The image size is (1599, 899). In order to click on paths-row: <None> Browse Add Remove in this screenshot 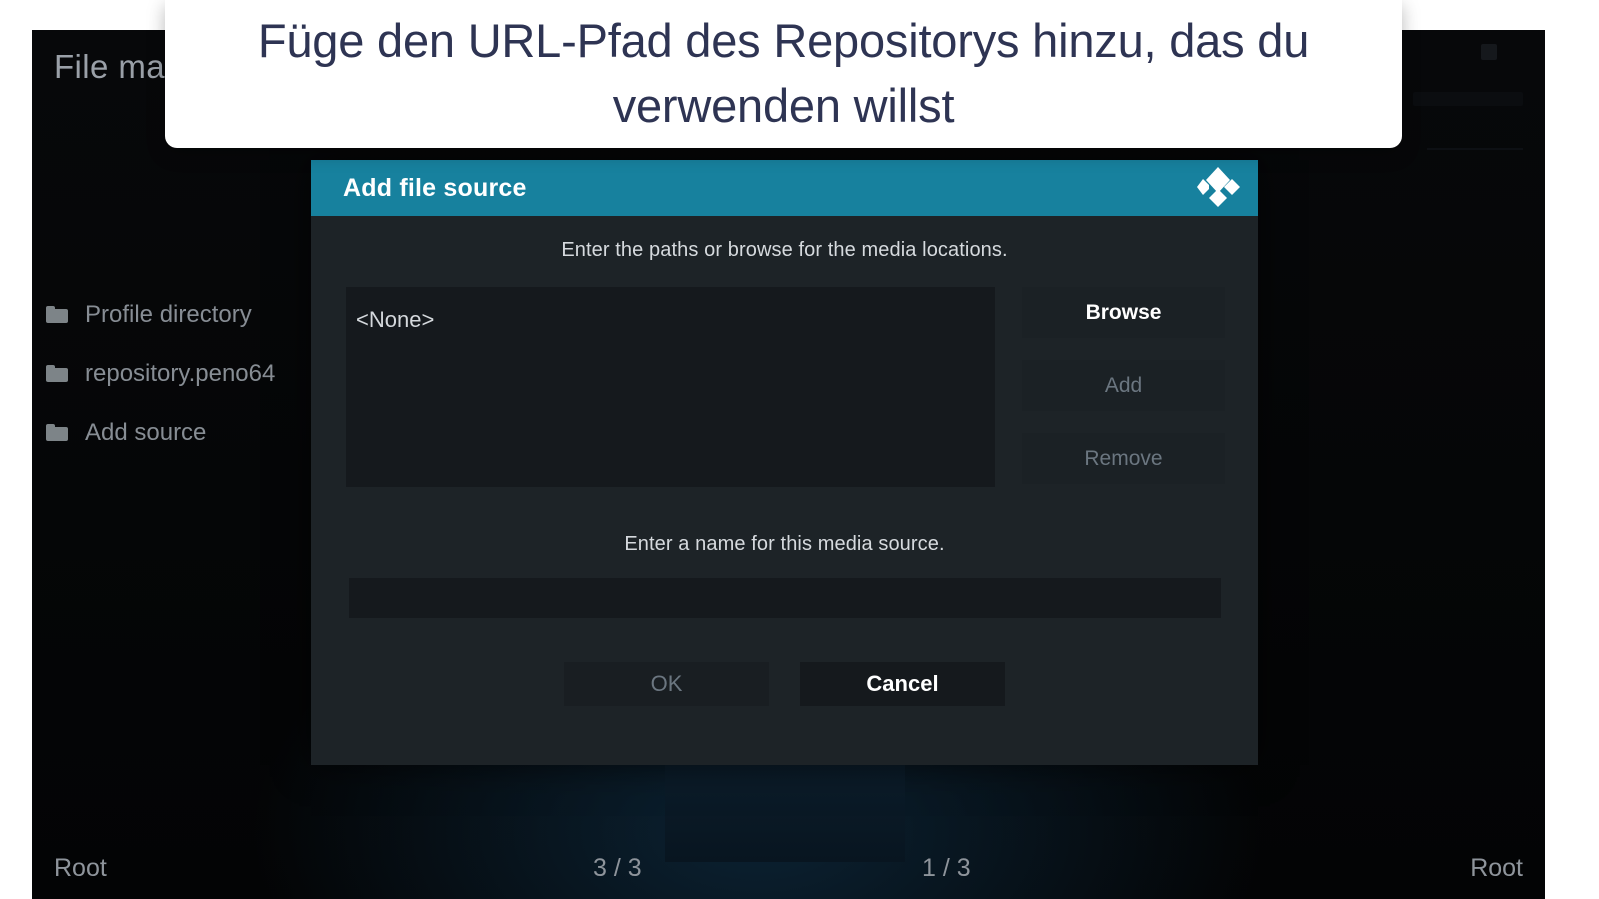, I will do `click(785, 387)`.